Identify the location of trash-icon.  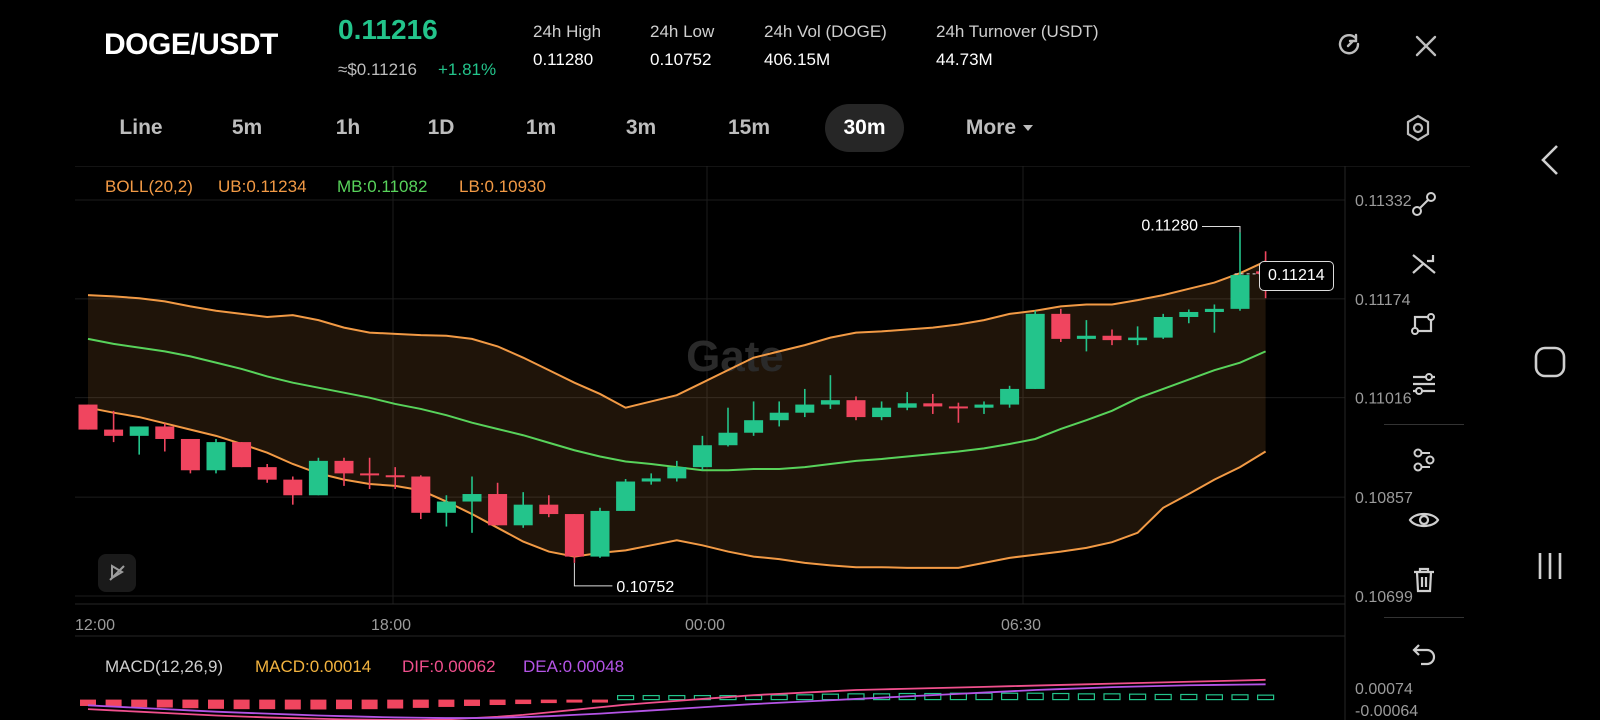
(1424, 580).